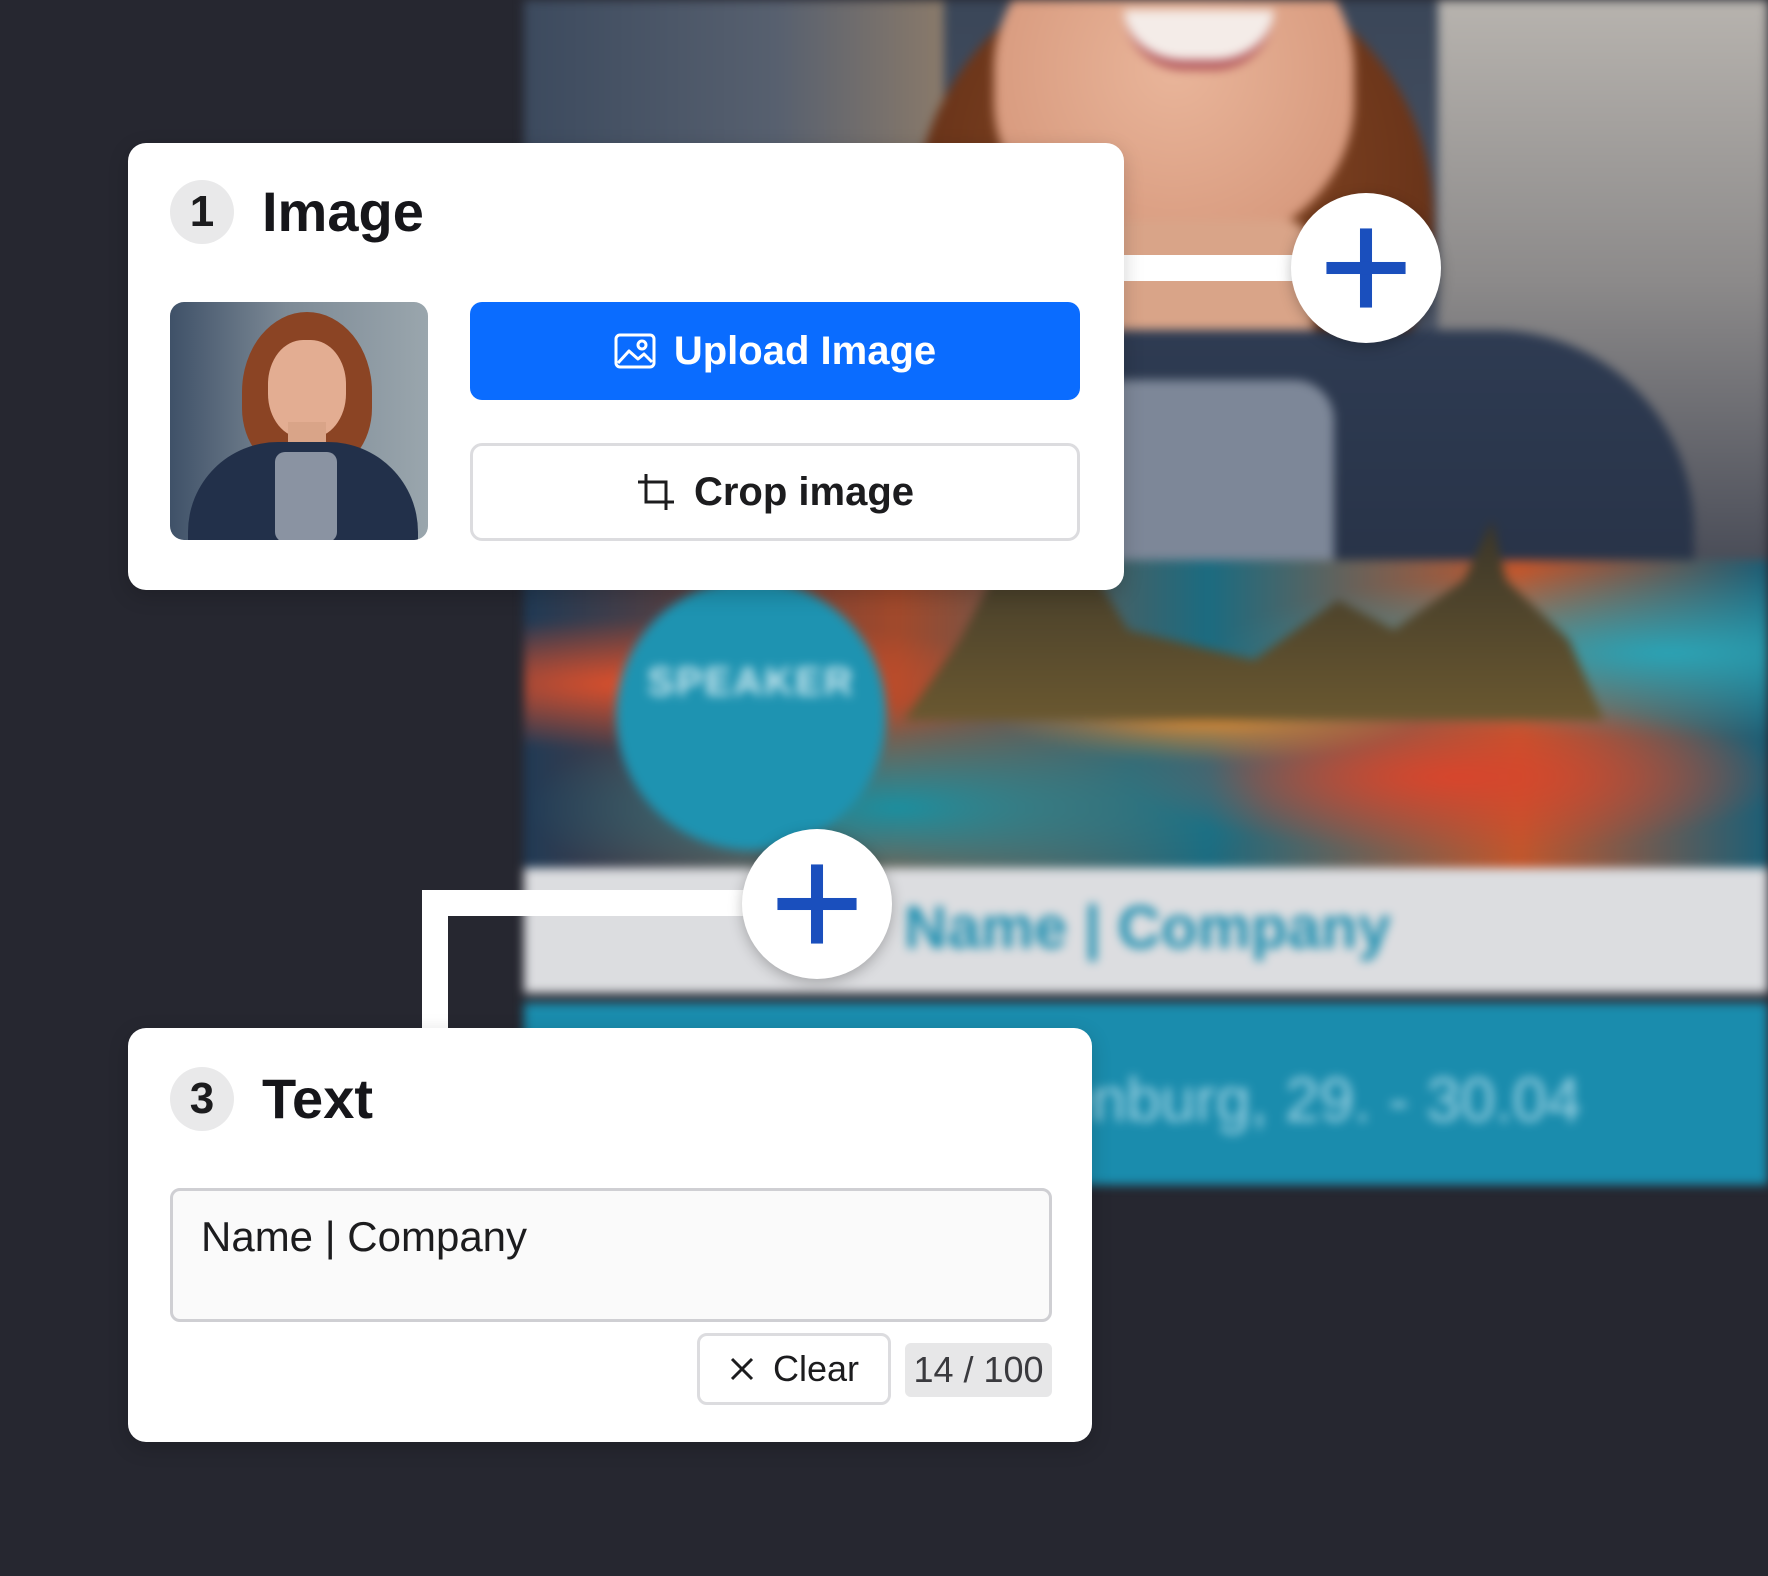 The height and width of the screenshot is (1576, 1768). What do you see at coordinates (635, 351) in the screenshot?
I see `image-icon` at bounding box center [635, 351].